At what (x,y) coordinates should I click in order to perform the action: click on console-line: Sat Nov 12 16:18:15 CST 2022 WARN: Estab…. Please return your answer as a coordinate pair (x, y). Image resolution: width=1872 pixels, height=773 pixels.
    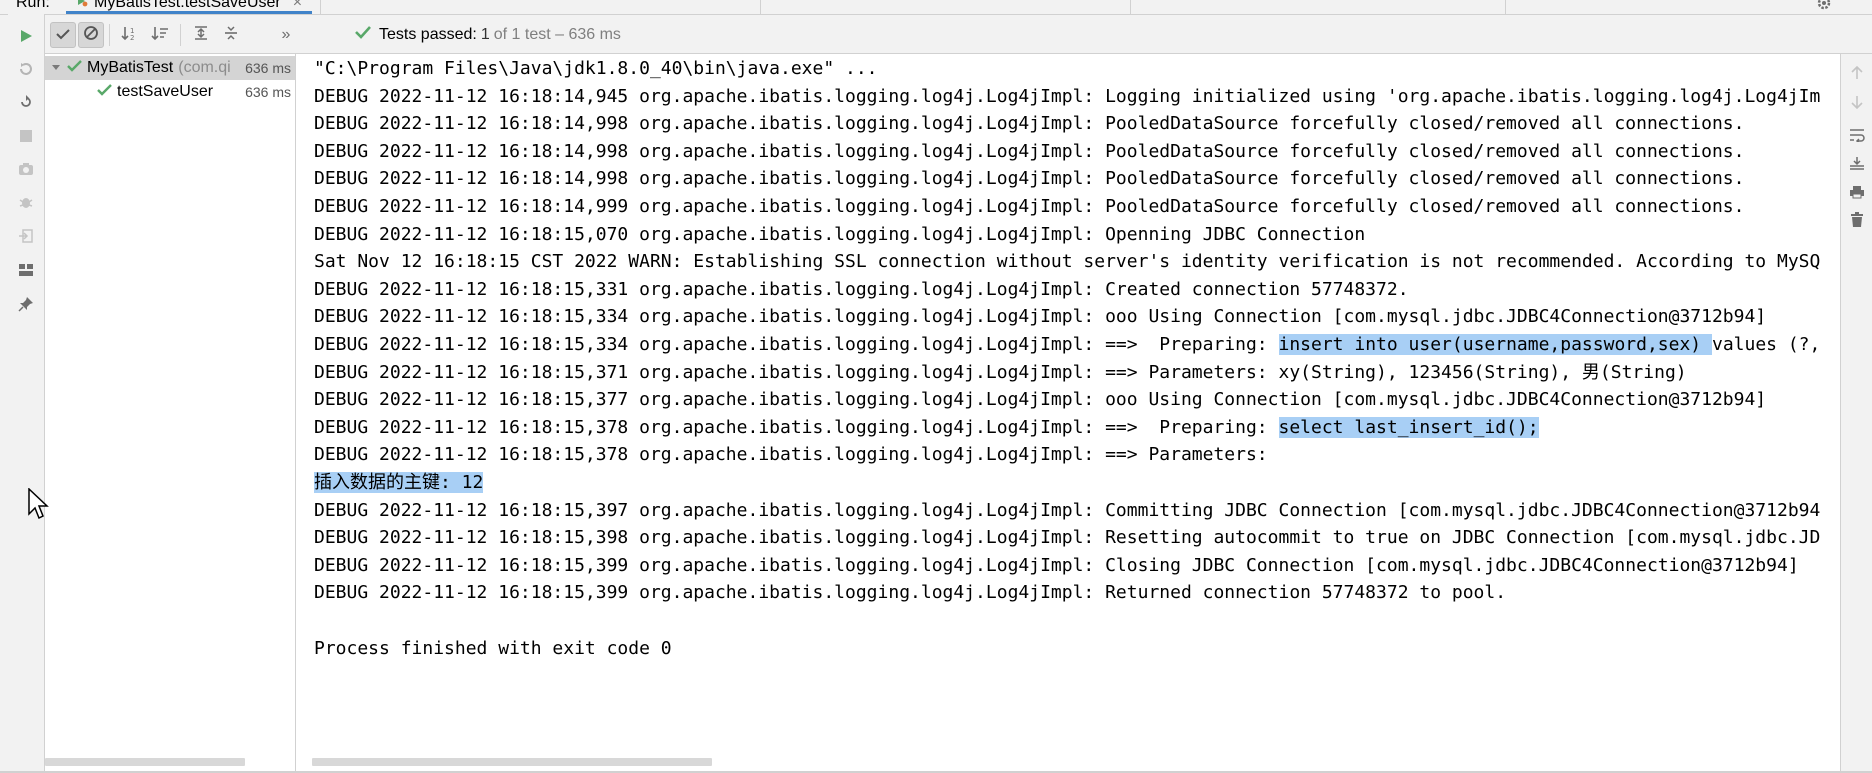
    Looking at the image, I should click on (1067, 262).